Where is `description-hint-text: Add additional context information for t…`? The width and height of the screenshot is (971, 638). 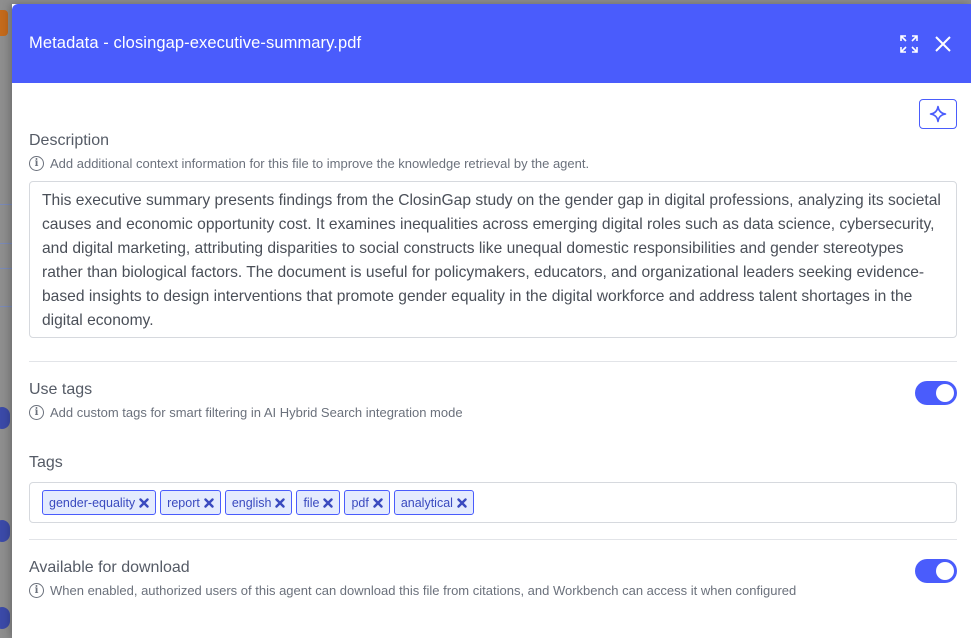 description-hint-text: Add additional context information for t… is located at coordinates (320, 163).